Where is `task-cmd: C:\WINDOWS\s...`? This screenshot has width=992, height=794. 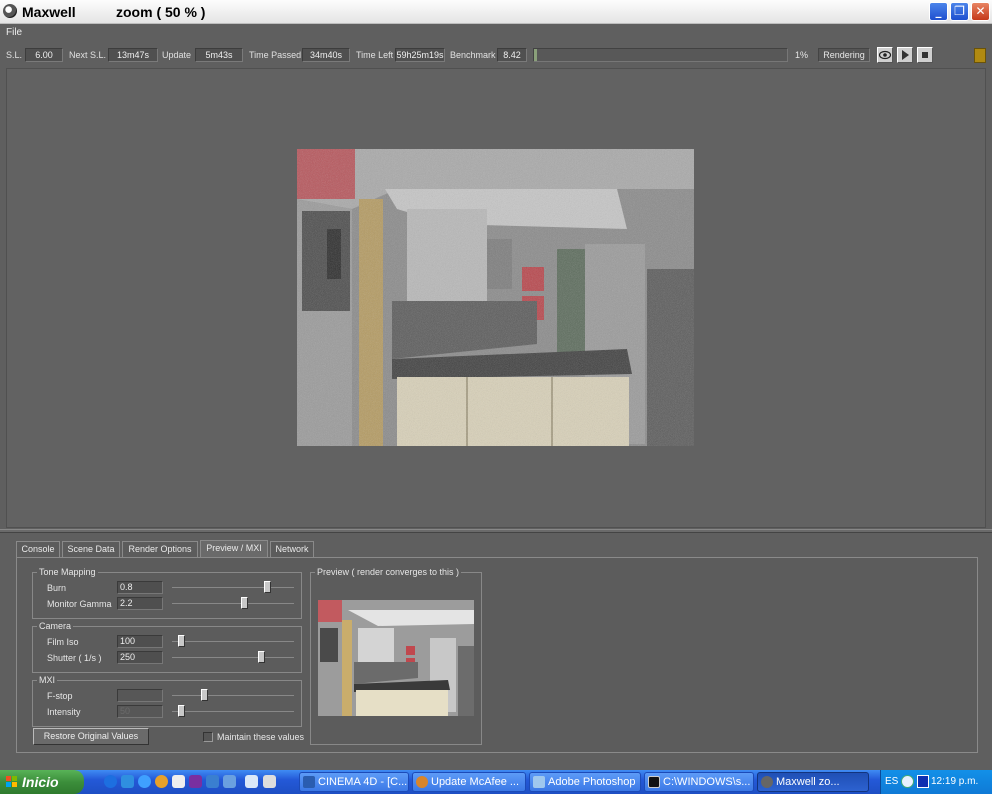
task-cmd: C:\WINDOWS\s... is located at coordinates (699, 782).